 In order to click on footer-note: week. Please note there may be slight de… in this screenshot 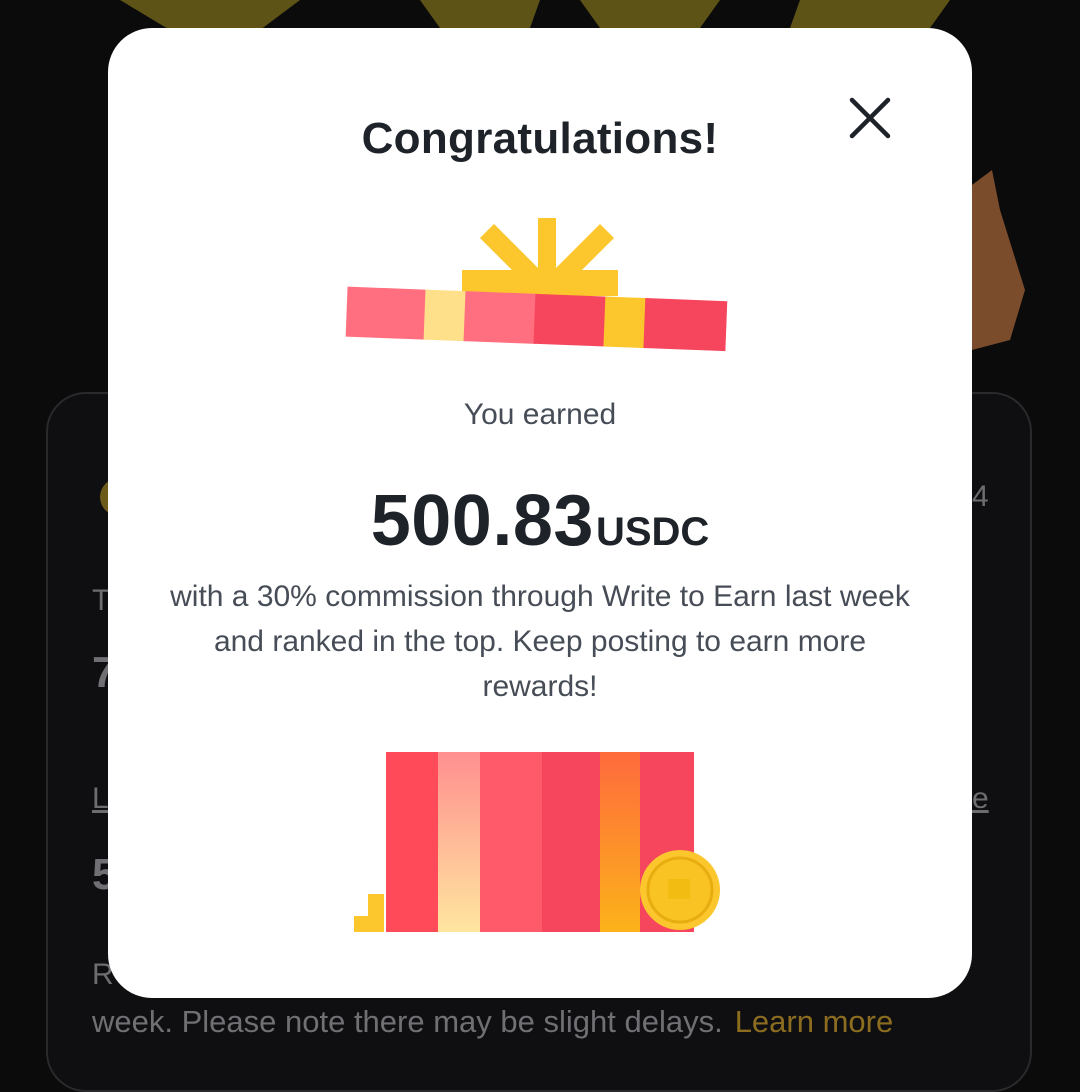, I will do `click(407, 1021)`.